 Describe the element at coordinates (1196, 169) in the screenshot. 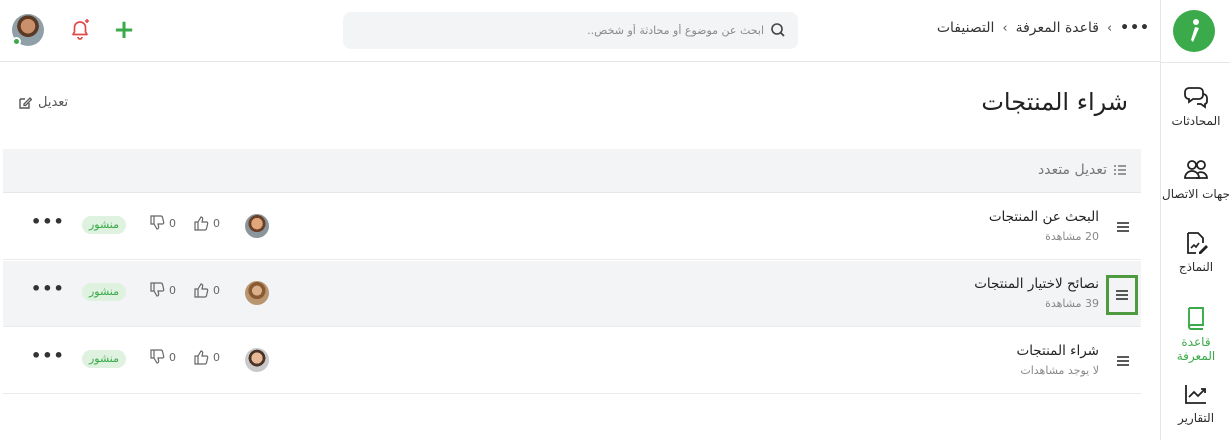

I see `contacts-icon` at that location.